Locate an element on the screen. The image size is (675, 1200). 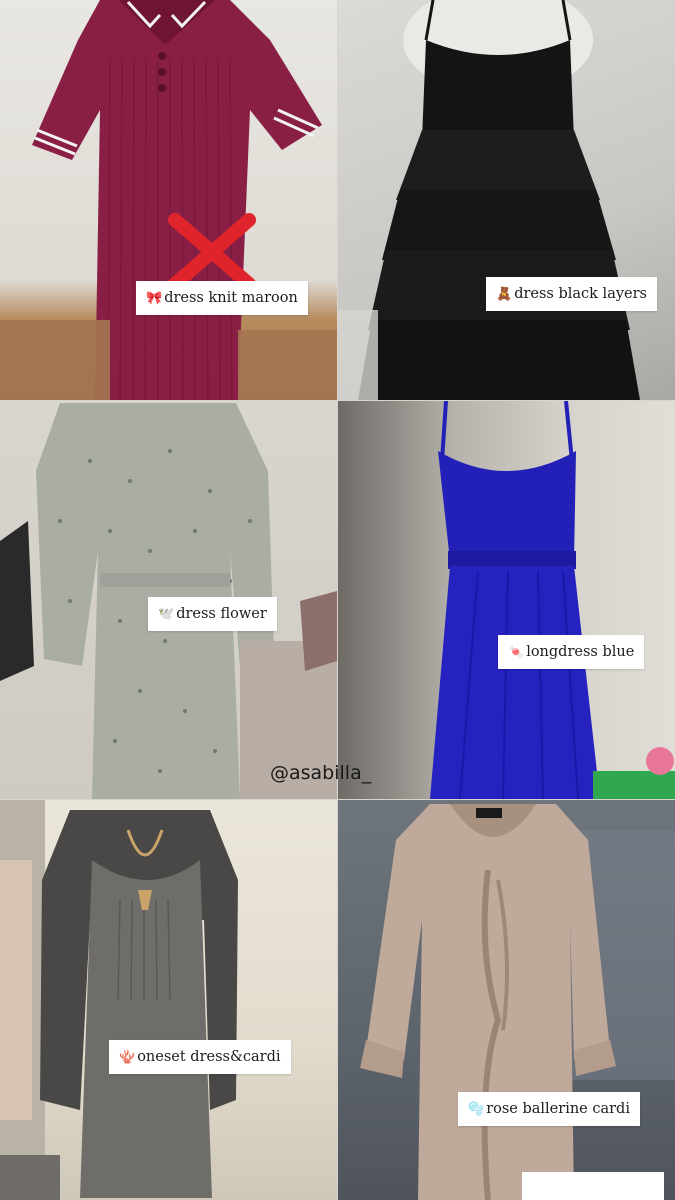
white-overlay-bar is located at coordinates (593, 1186).